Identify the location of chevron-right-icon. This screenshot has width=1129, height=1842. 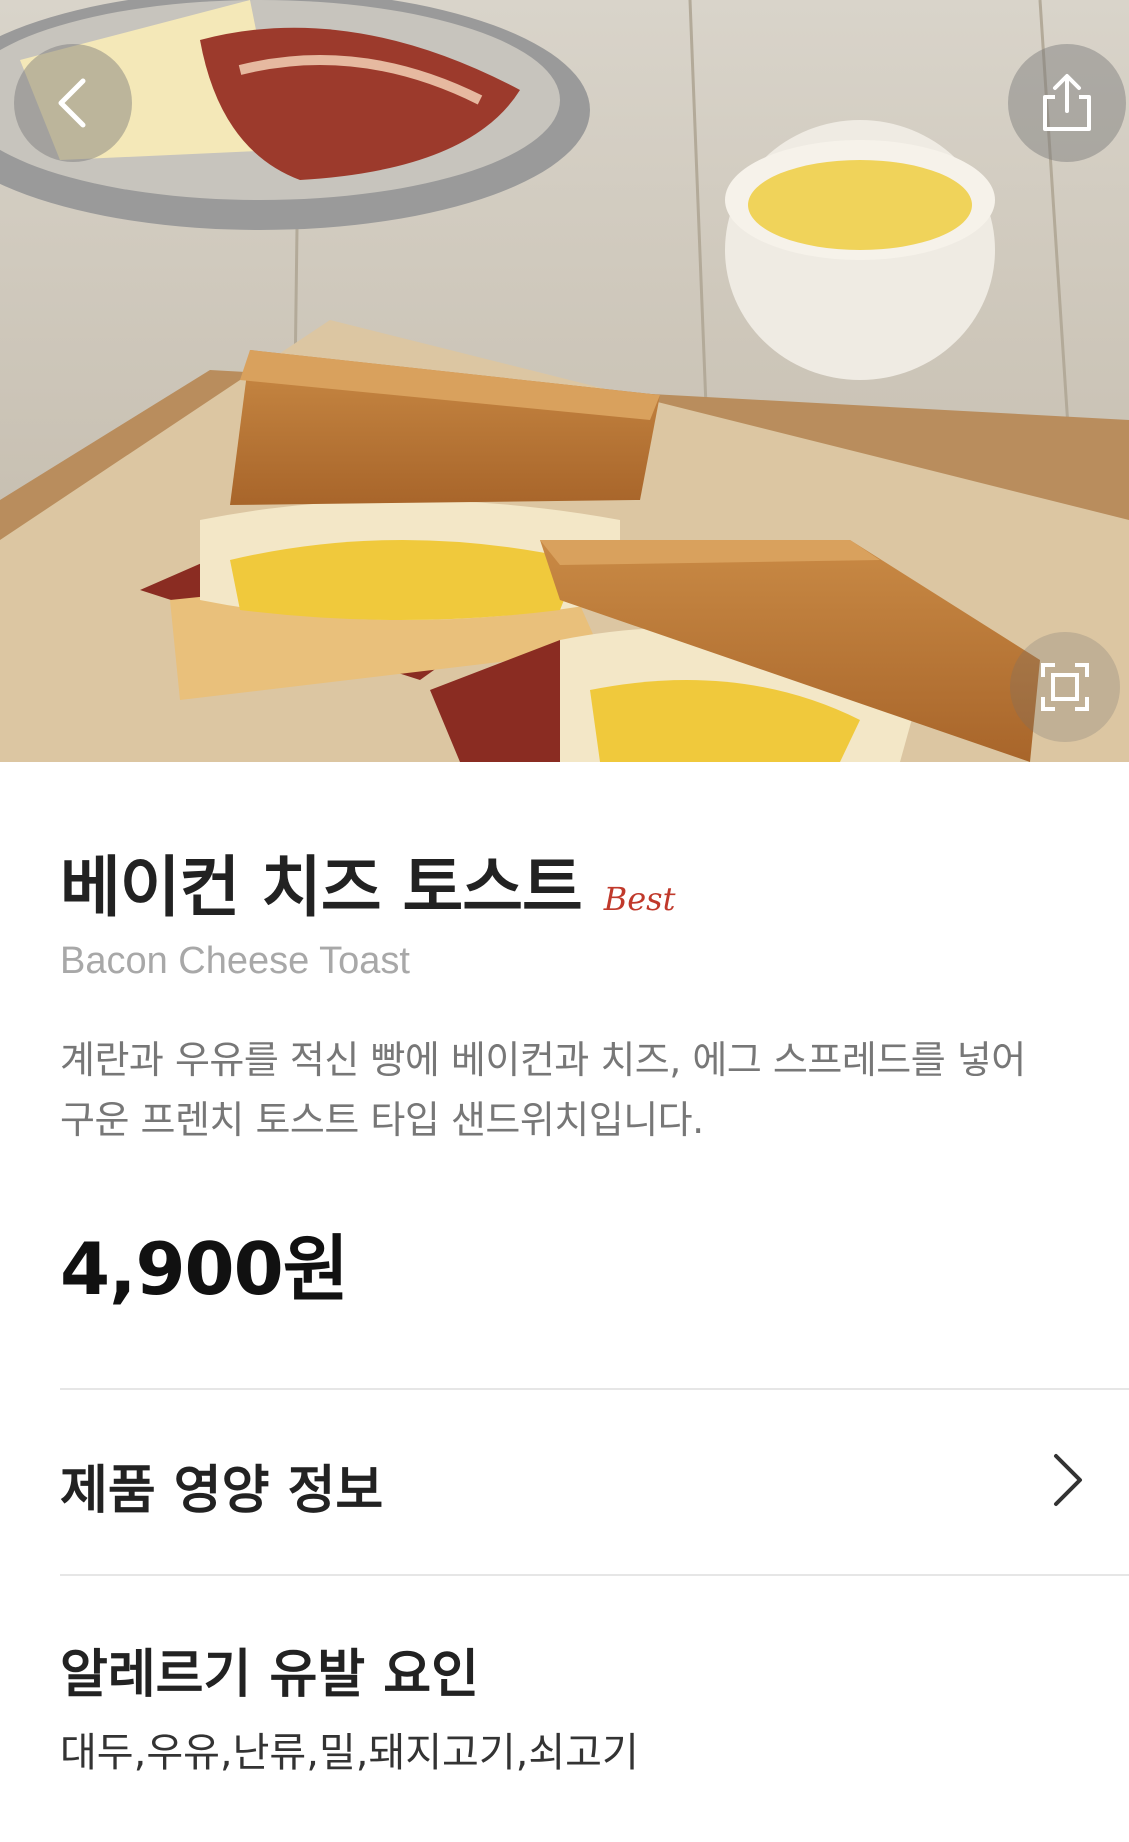
(1068, 1480).